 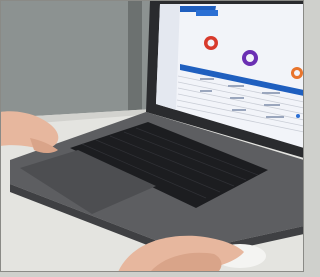 I want to click on screen-donut-red-hole, so click(x=211, y=43).